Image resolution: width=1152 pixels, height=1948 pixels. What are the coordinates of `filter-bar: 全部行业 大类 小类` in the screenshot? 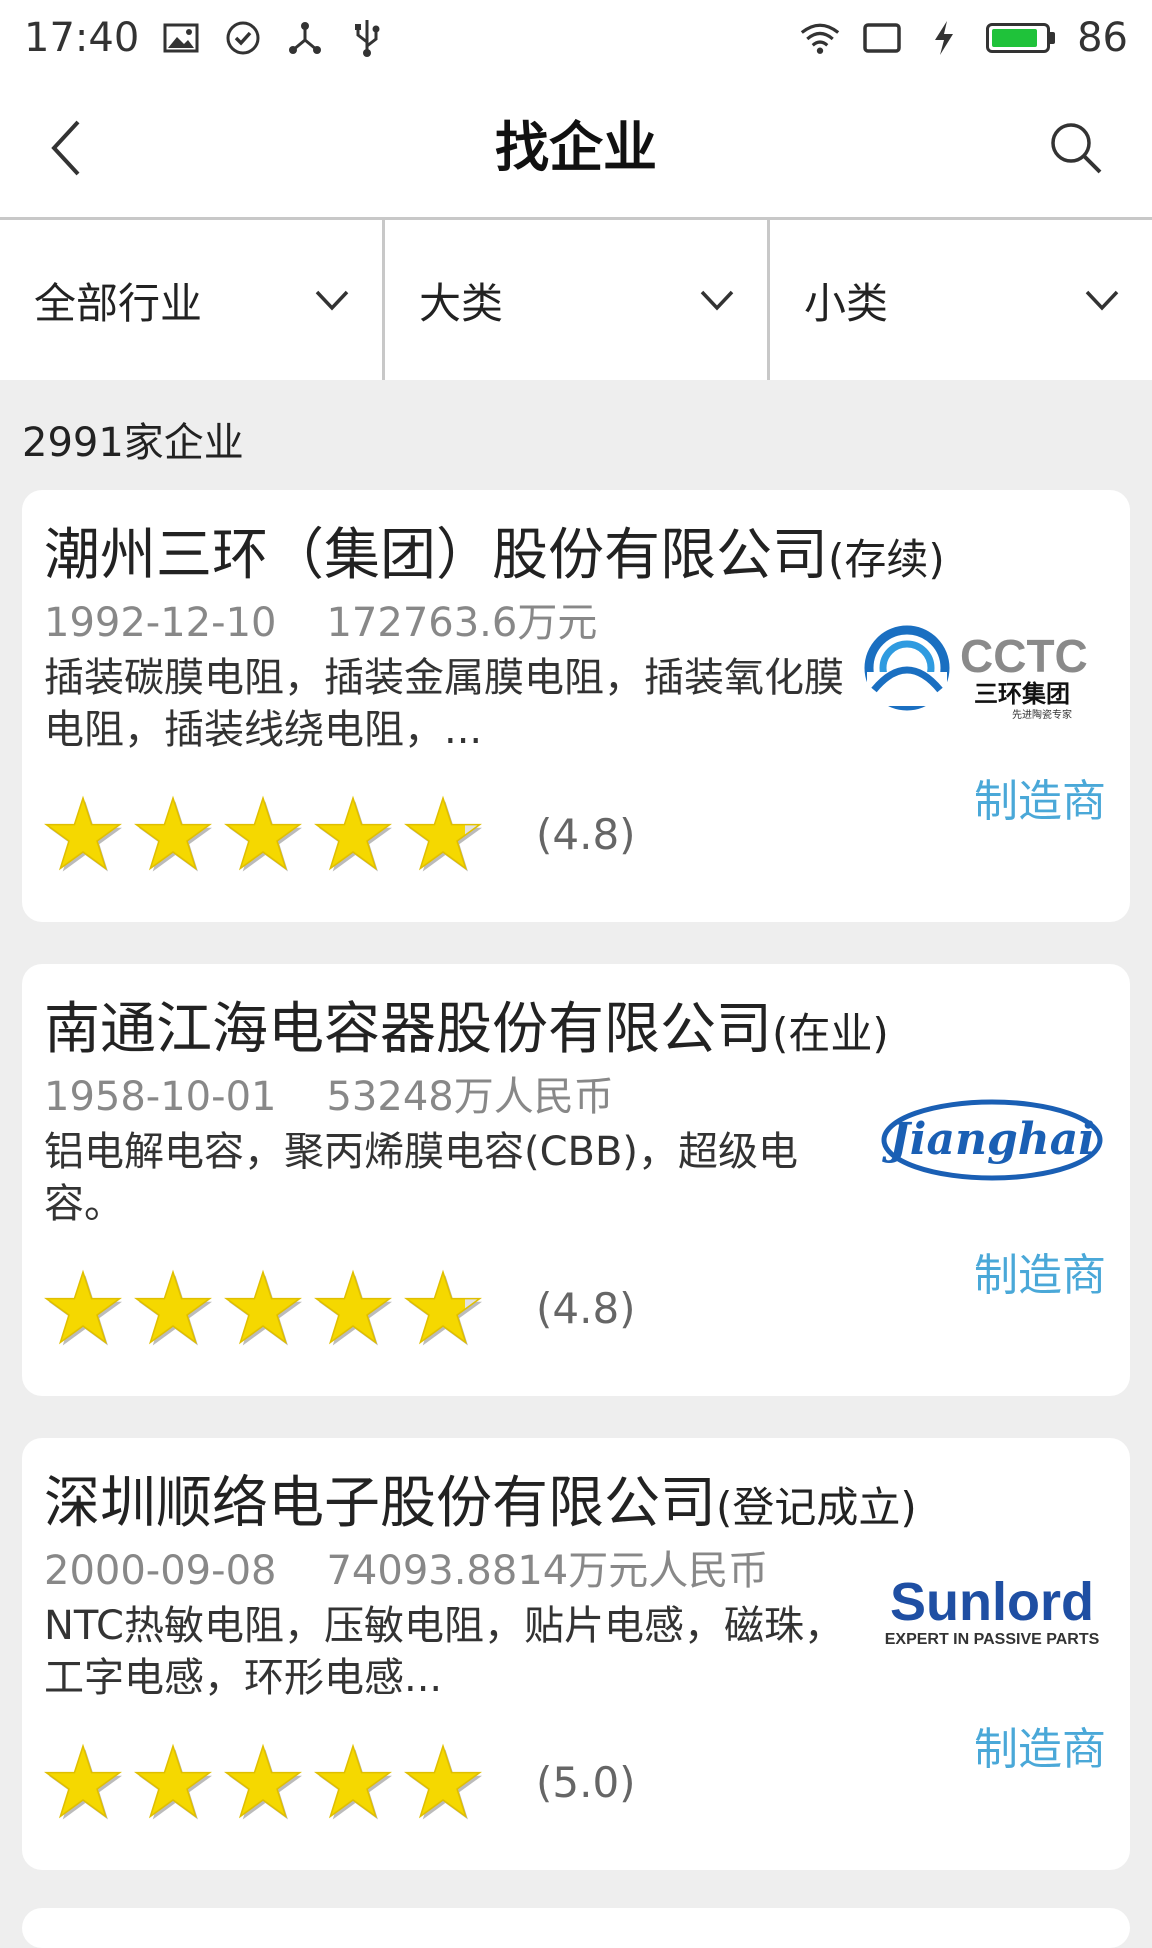 It's located at (576, 300).